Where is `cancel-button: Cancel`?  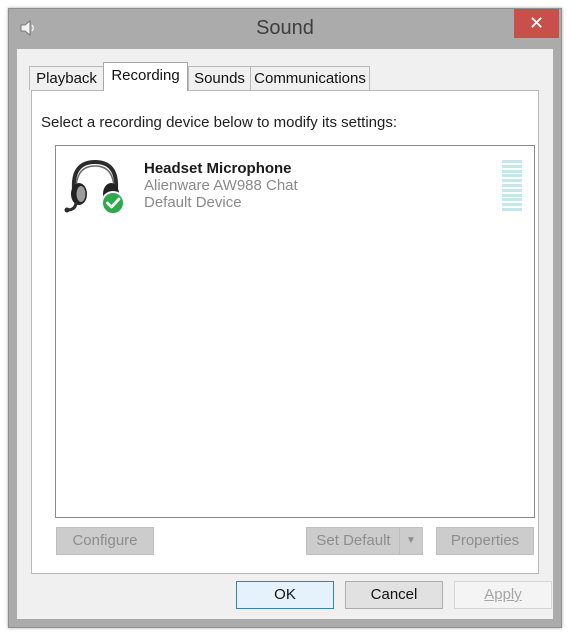 cancel-button: Cancel is located at coordinates (394, 595).